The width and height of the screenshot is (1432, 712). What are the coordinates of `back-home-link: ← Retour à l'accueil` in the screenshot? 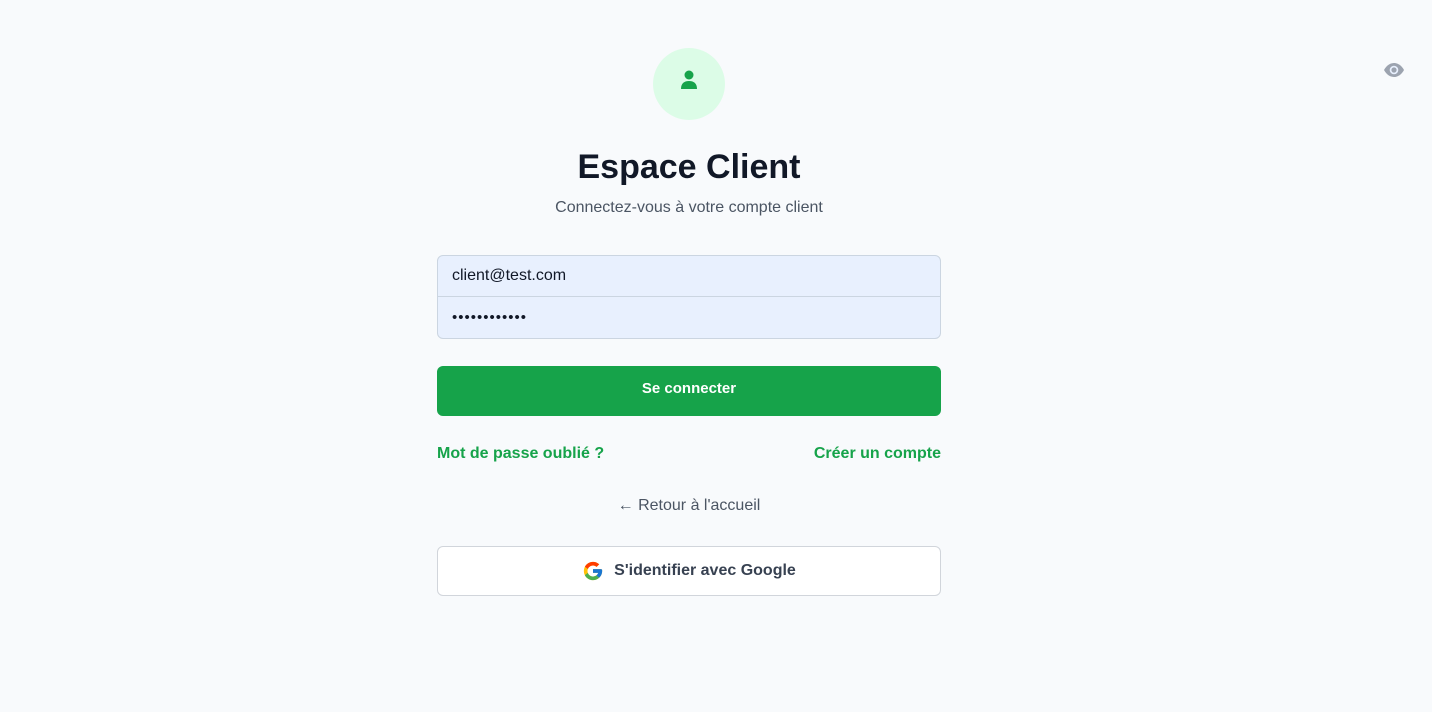 It's located at (689, 506).